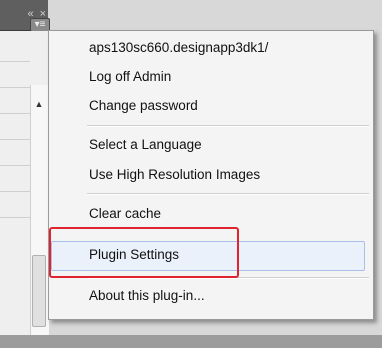  Describe the element at coordinates (178, 47) in the screenshot. I see `menu-item-server: aps130sc660.designapp3dk1/` at that location.